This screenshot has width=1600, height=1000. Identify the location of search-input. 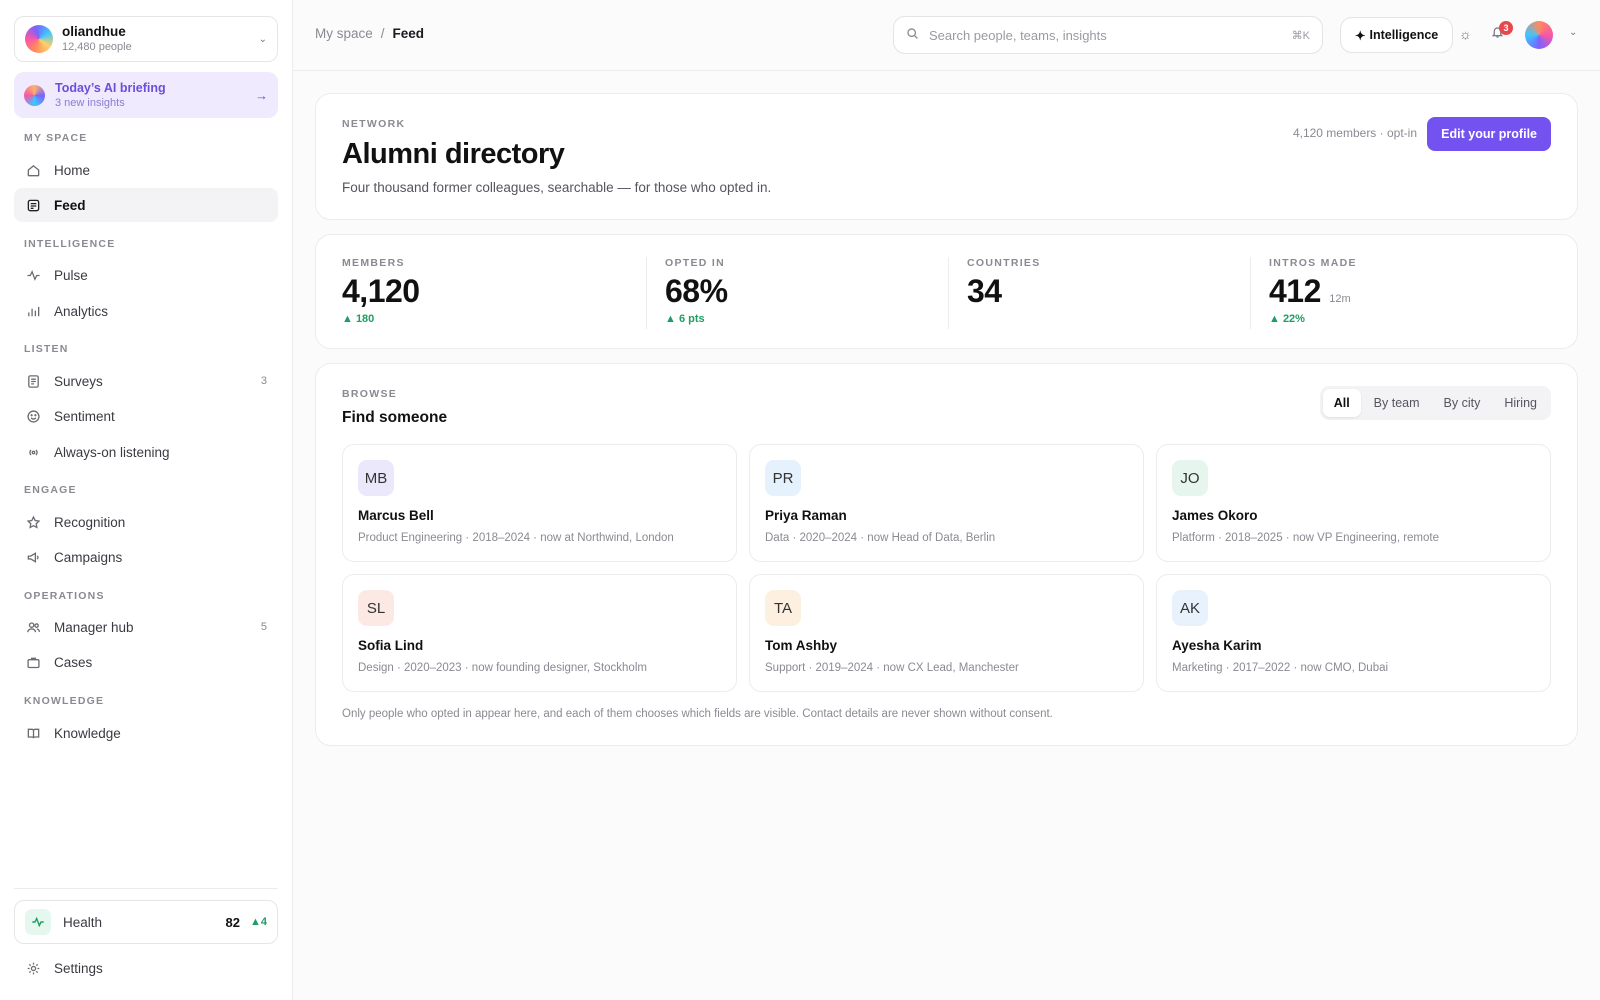
(1110, 35).